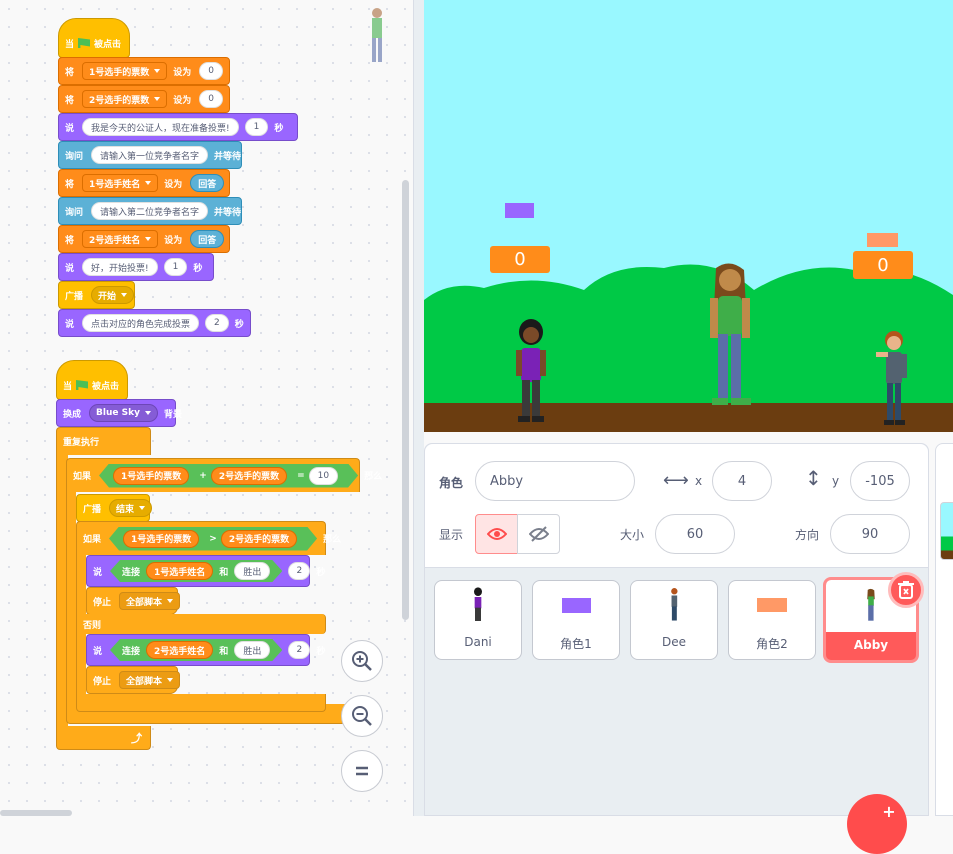 The width and height of the screenshot is (953, 854). I want to click on if-else-block: 如果 1号选手的票数 > 2号选手的票数 那么, so click(208, 538).